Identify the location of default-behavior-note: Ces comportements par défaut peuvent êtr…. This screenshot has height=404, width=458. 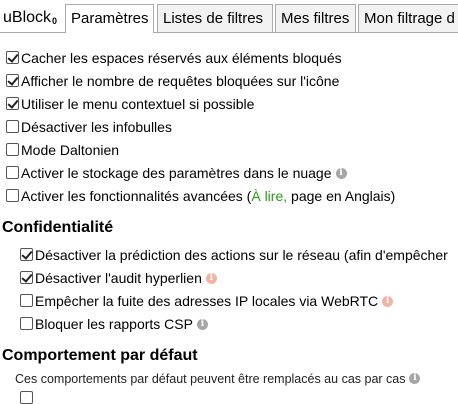
(218, 379).